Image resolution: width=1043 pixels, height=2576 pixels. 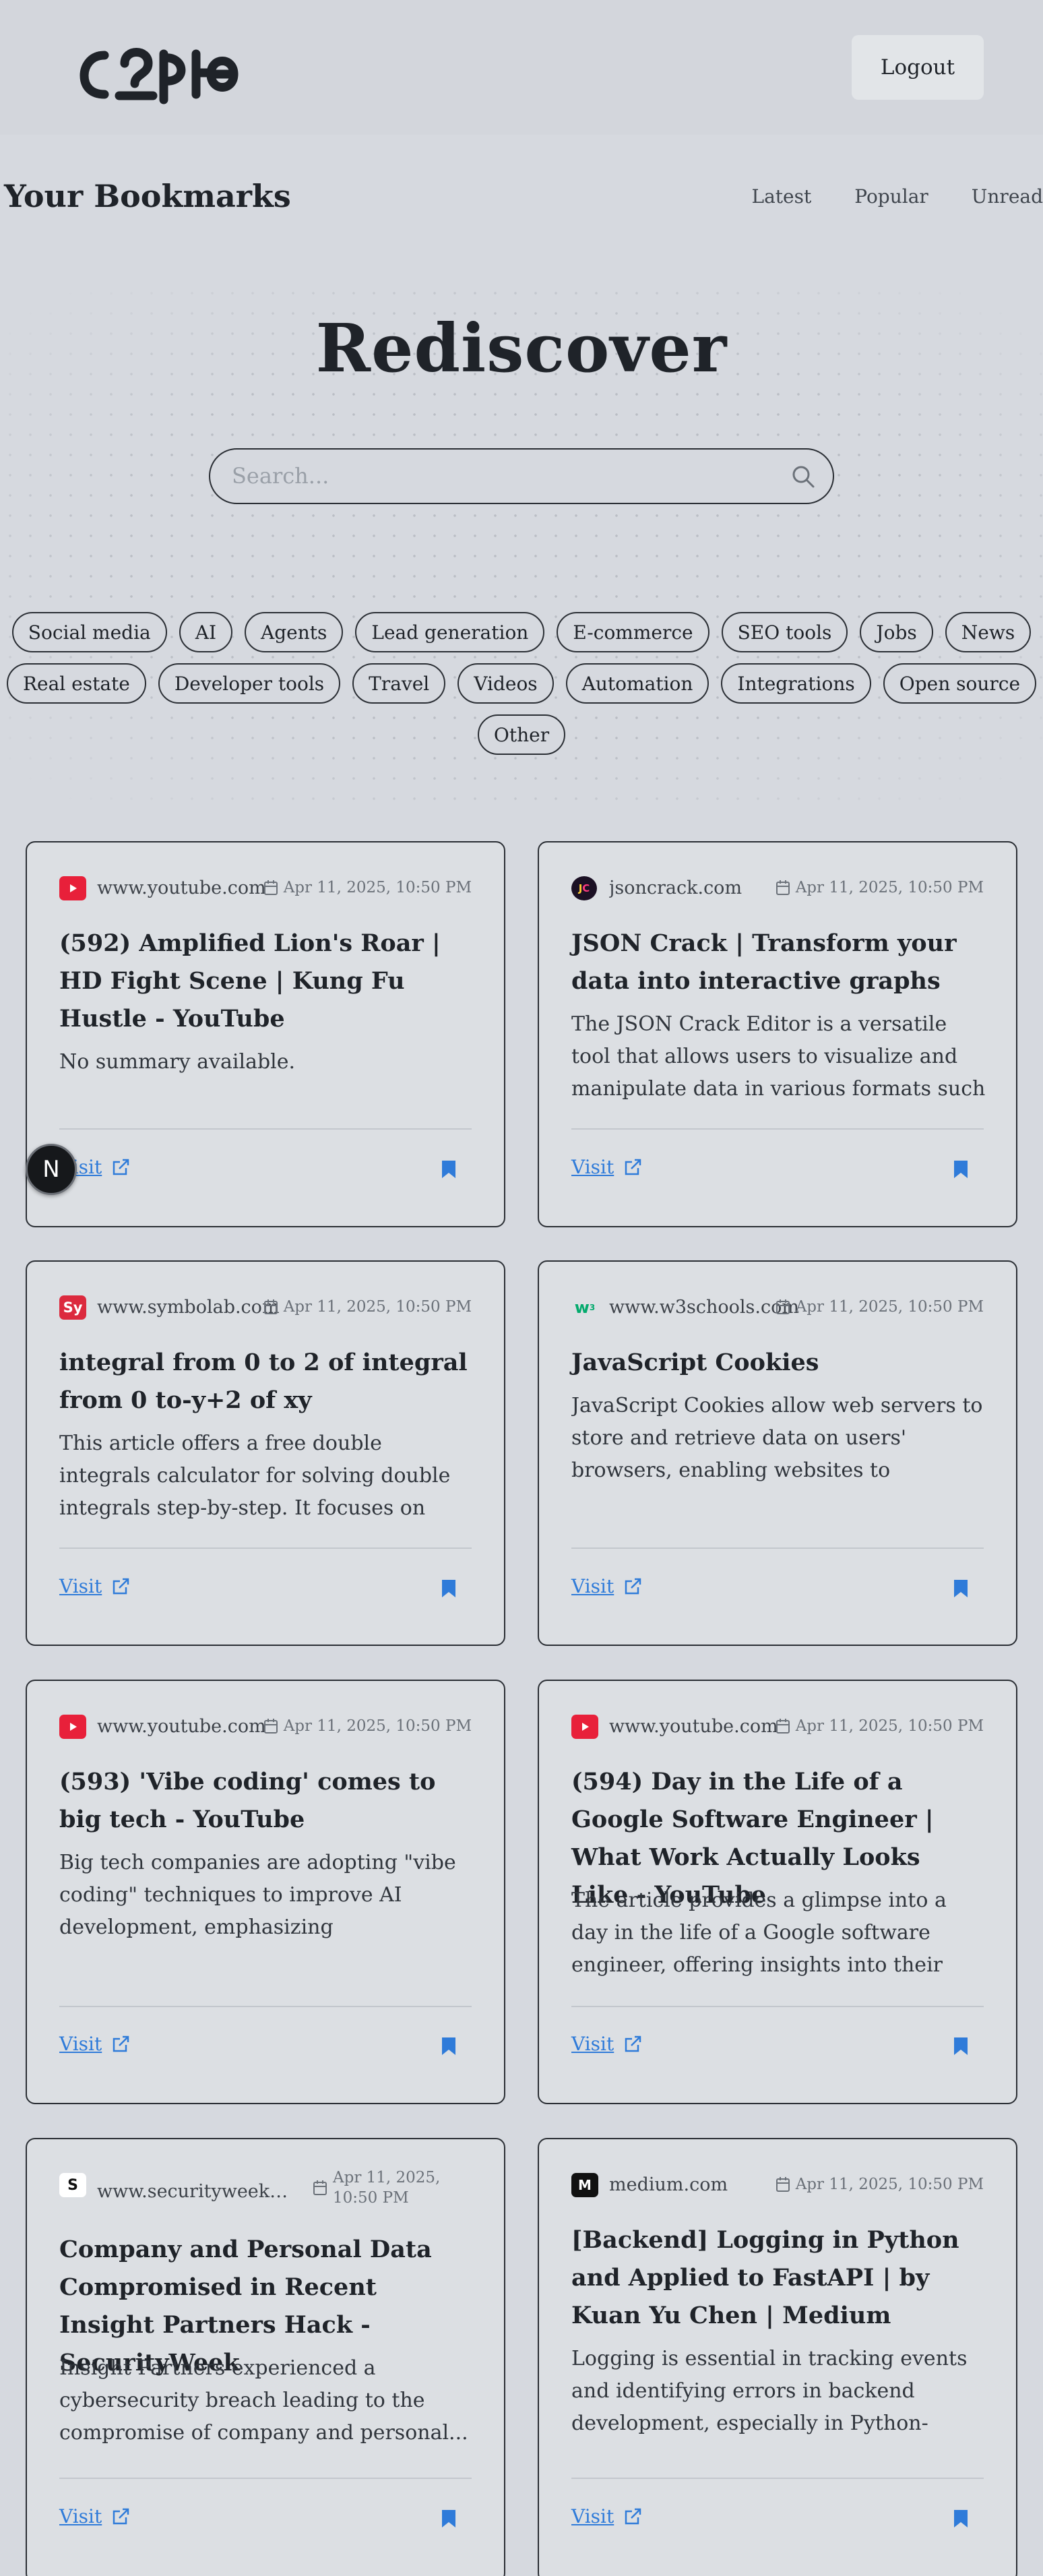 I want to click on tag-social-media: Social media, so click(x=89, y=632).